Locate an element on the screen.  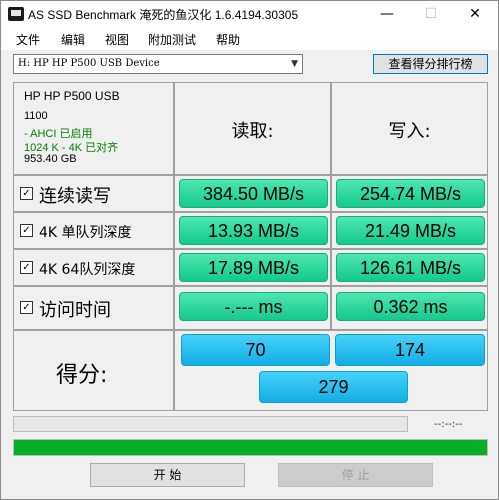
app-icon is located at coordinates (16, 14).